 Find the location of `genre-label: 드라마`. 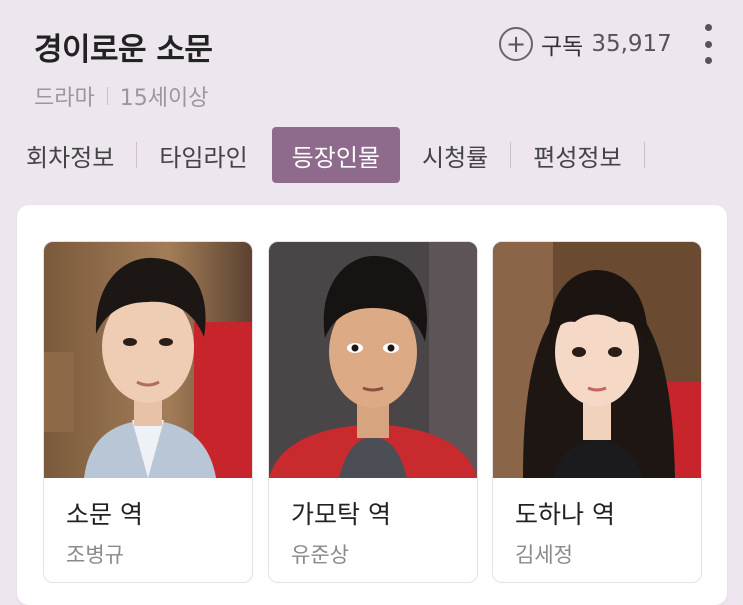

genre-label: 드라마 is located at coordinates (64, 96).